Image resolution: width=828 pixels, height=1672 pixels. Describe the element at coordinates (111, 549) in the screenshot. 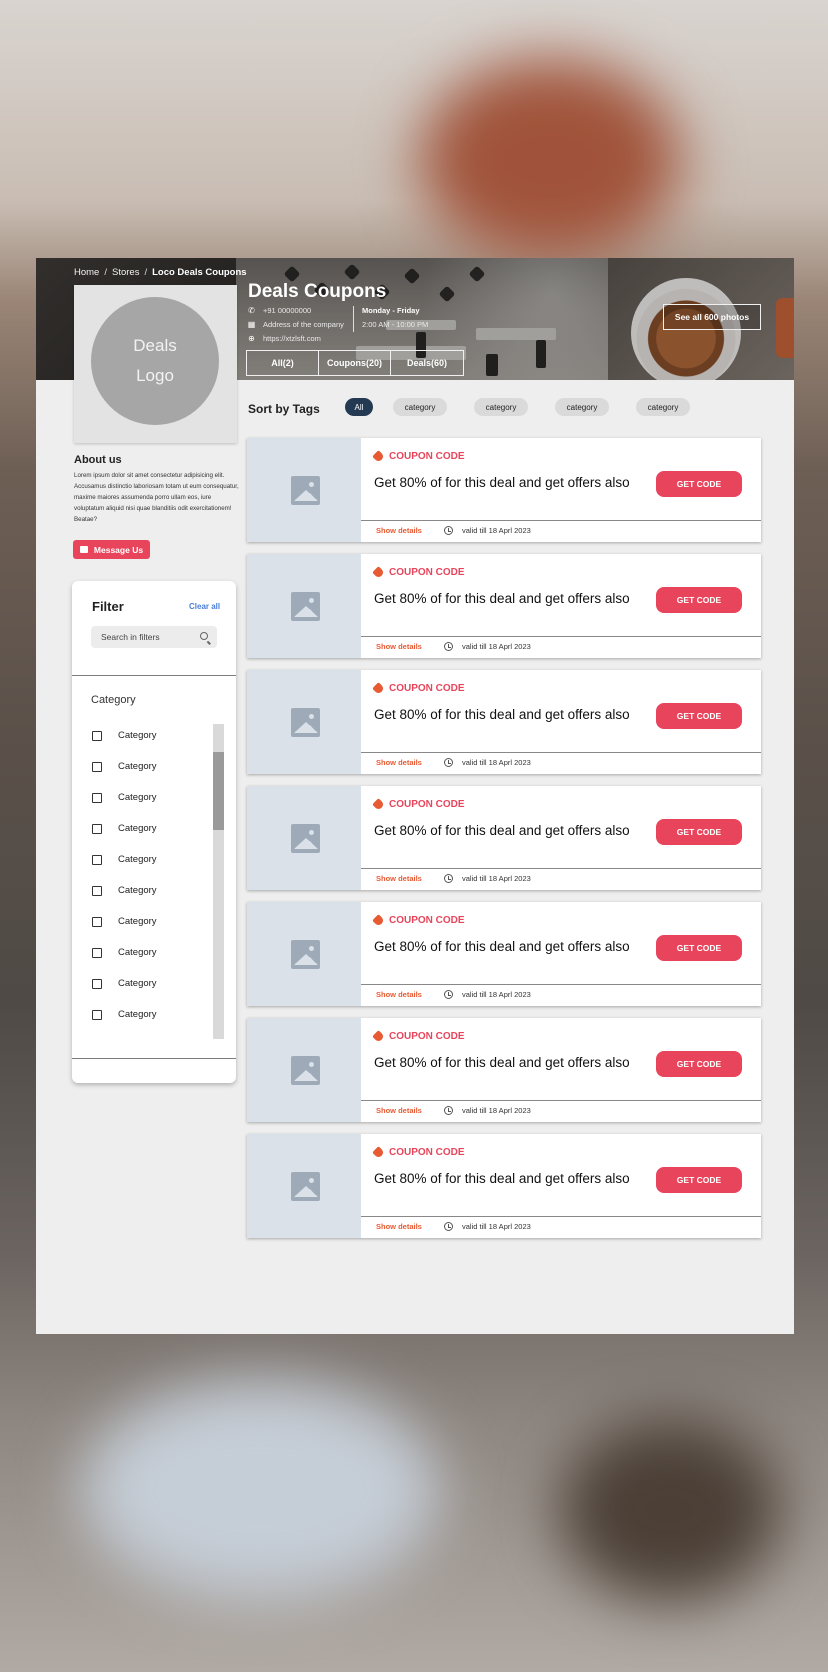

I see `message-us-button: Message Us` at that location.